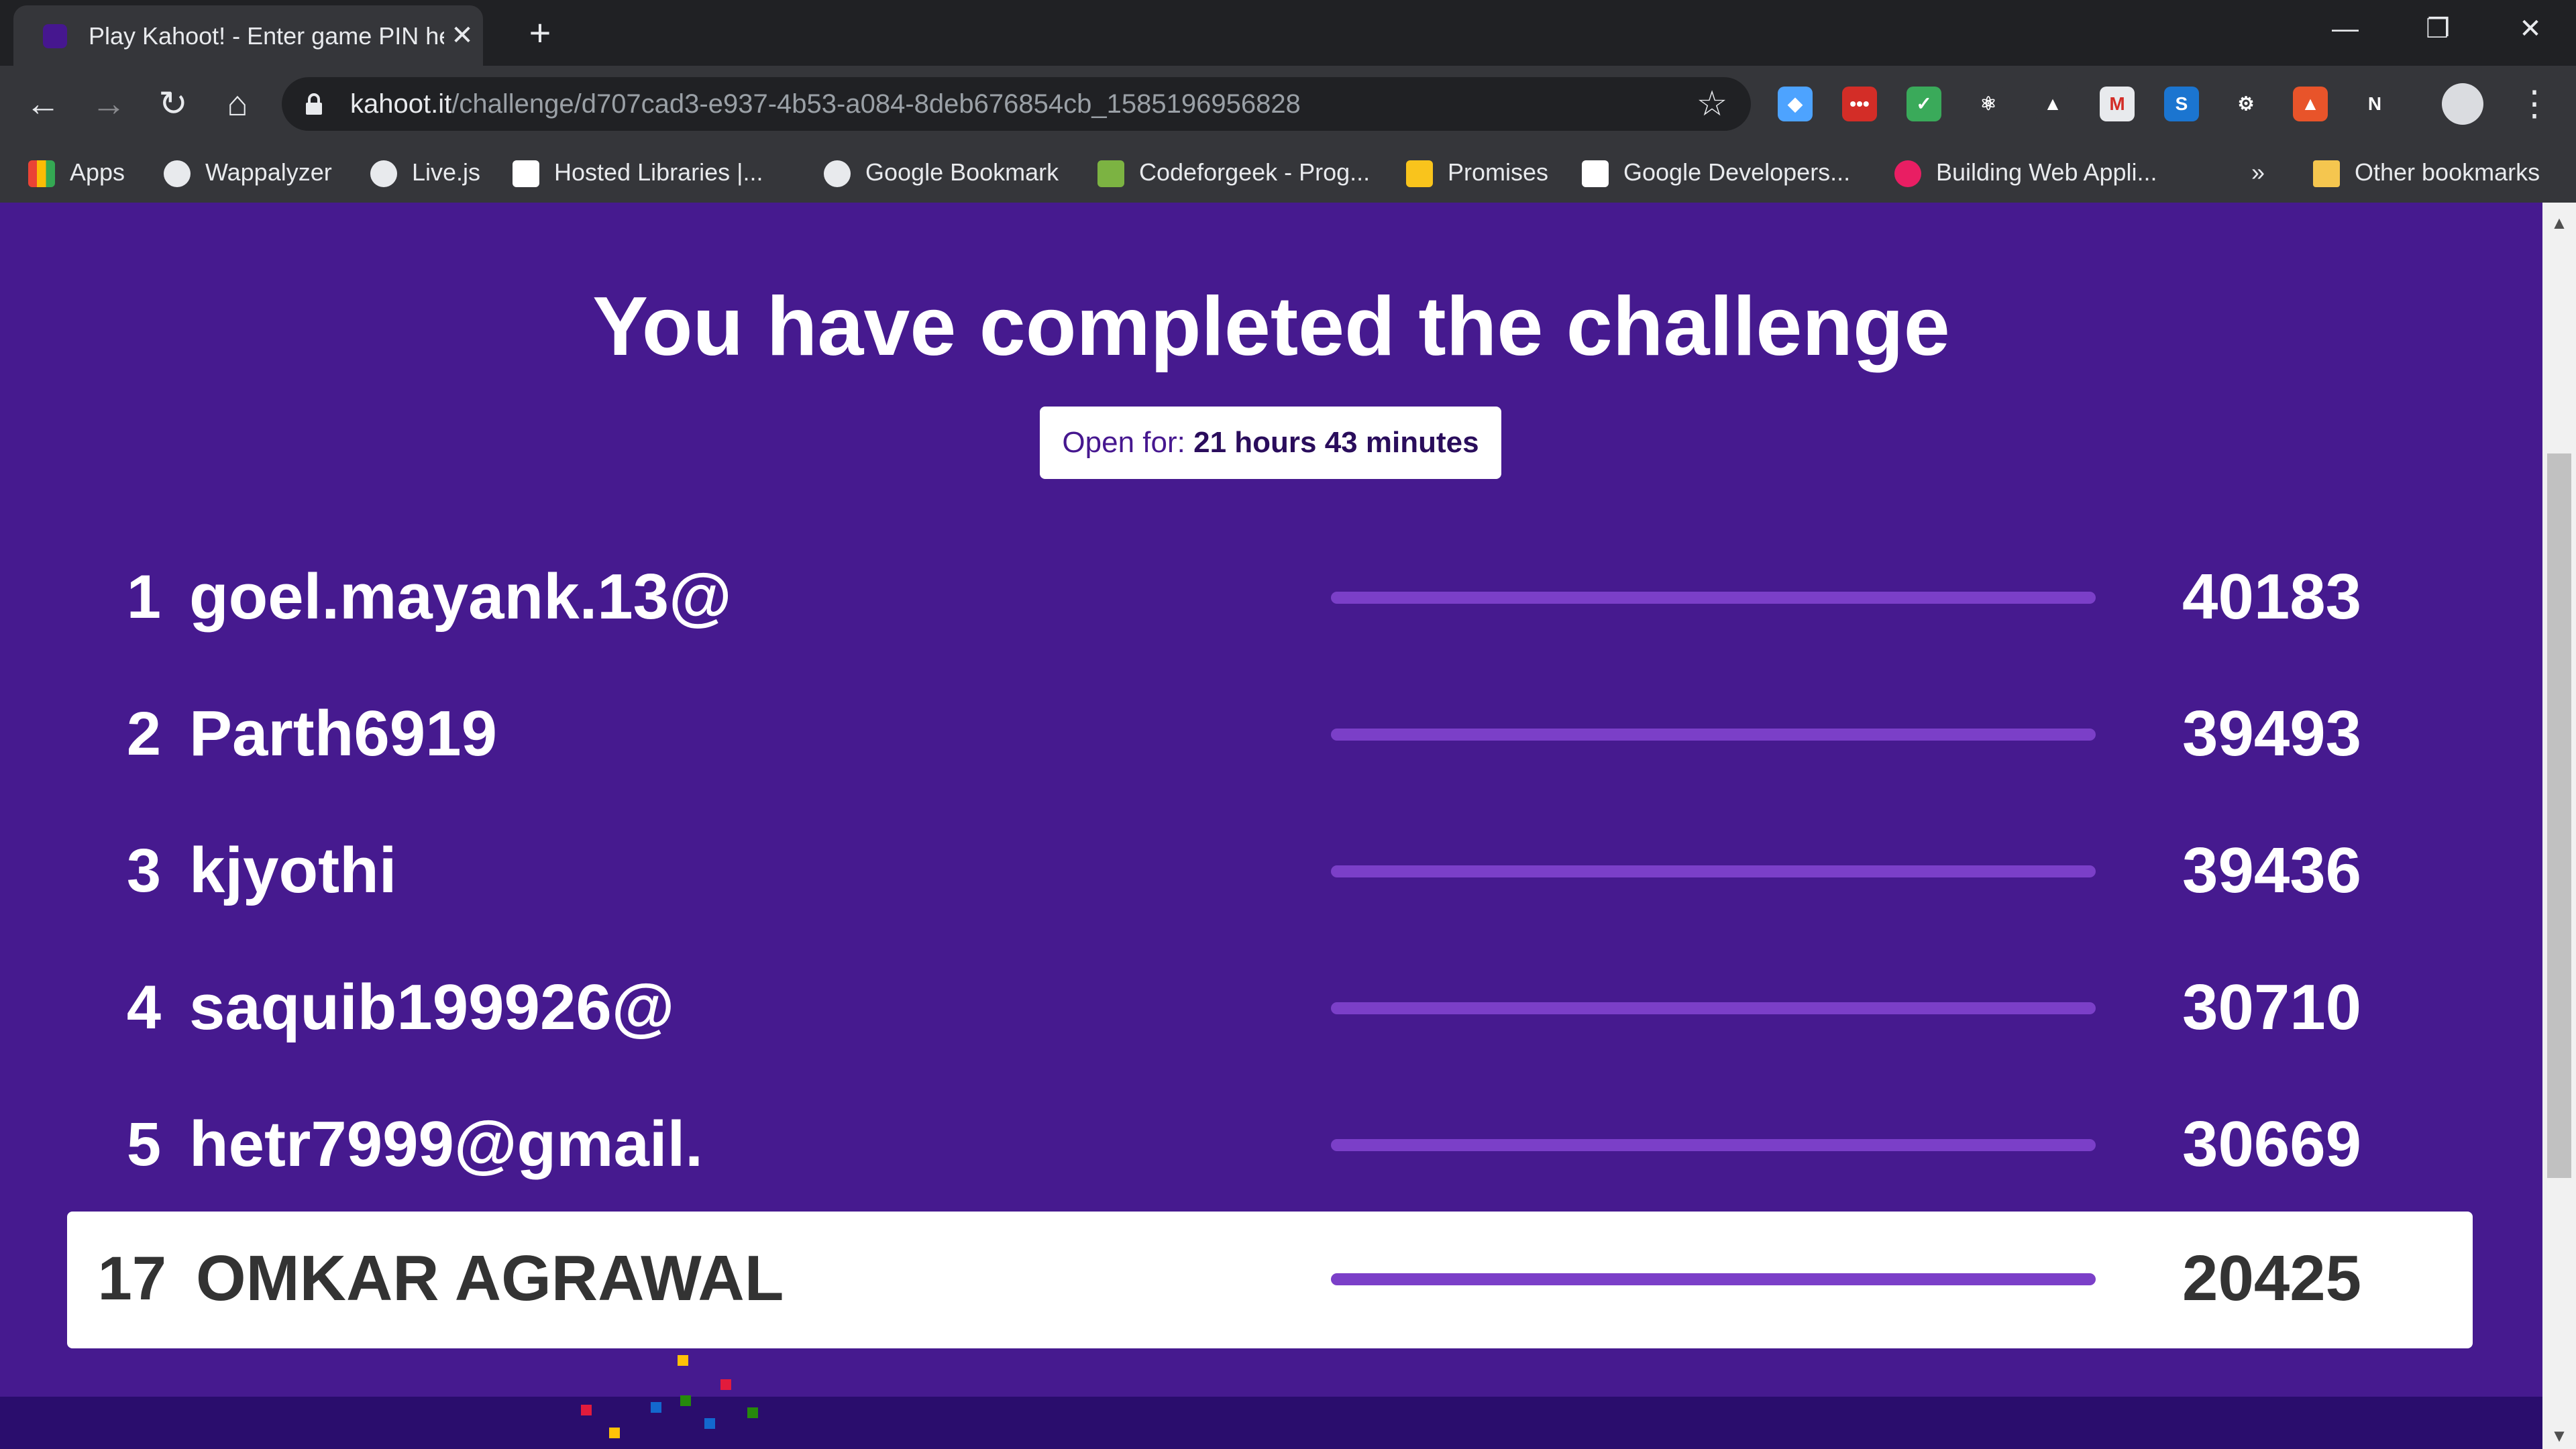  I want to click on player-name: Parth6919, so click(343, 733).